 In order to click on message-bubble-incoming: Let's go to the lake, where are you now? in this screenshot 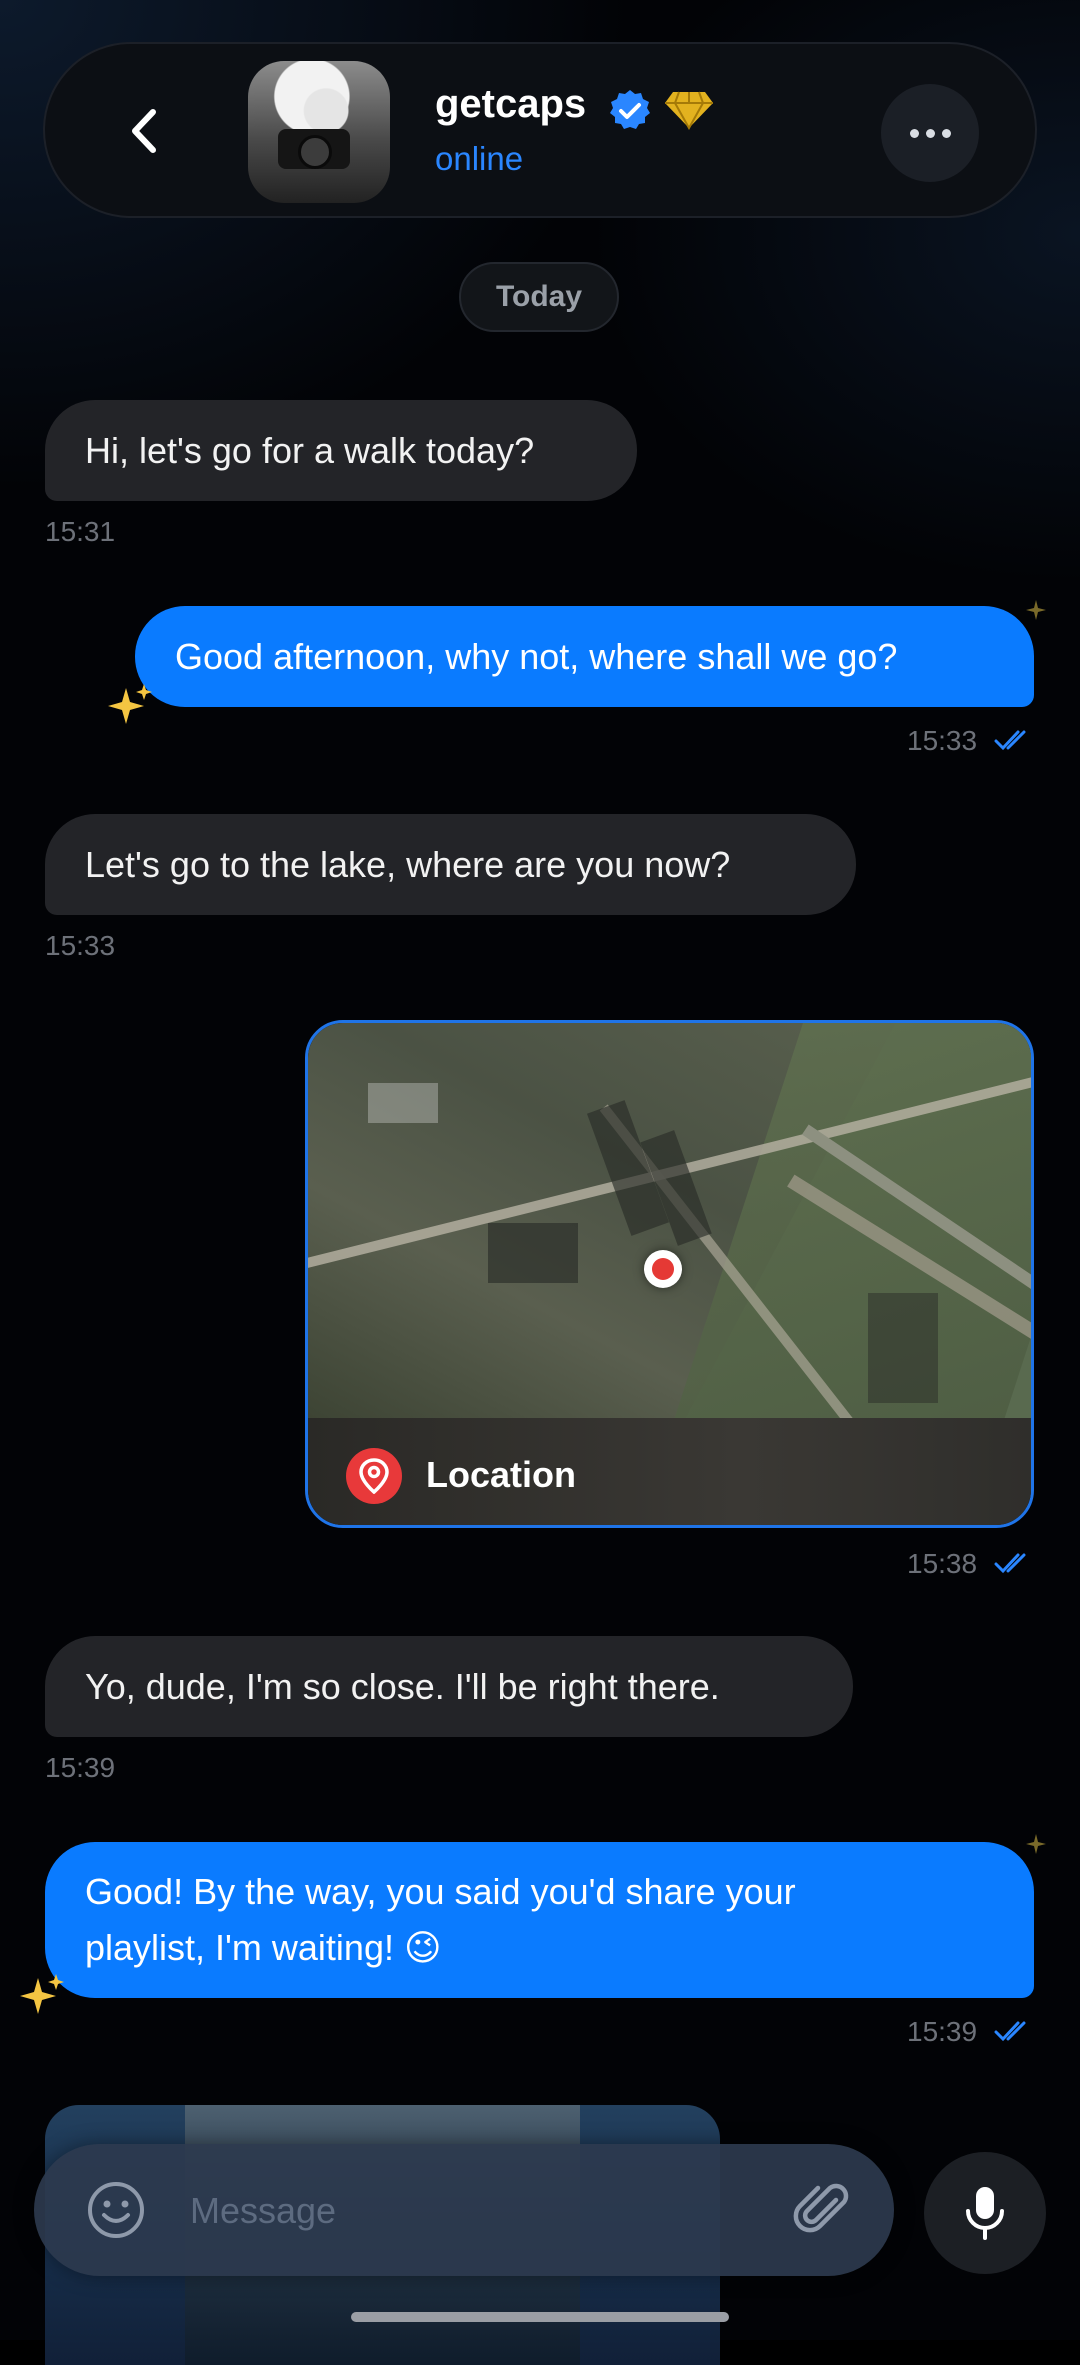, I will do `click(450, 864)`.